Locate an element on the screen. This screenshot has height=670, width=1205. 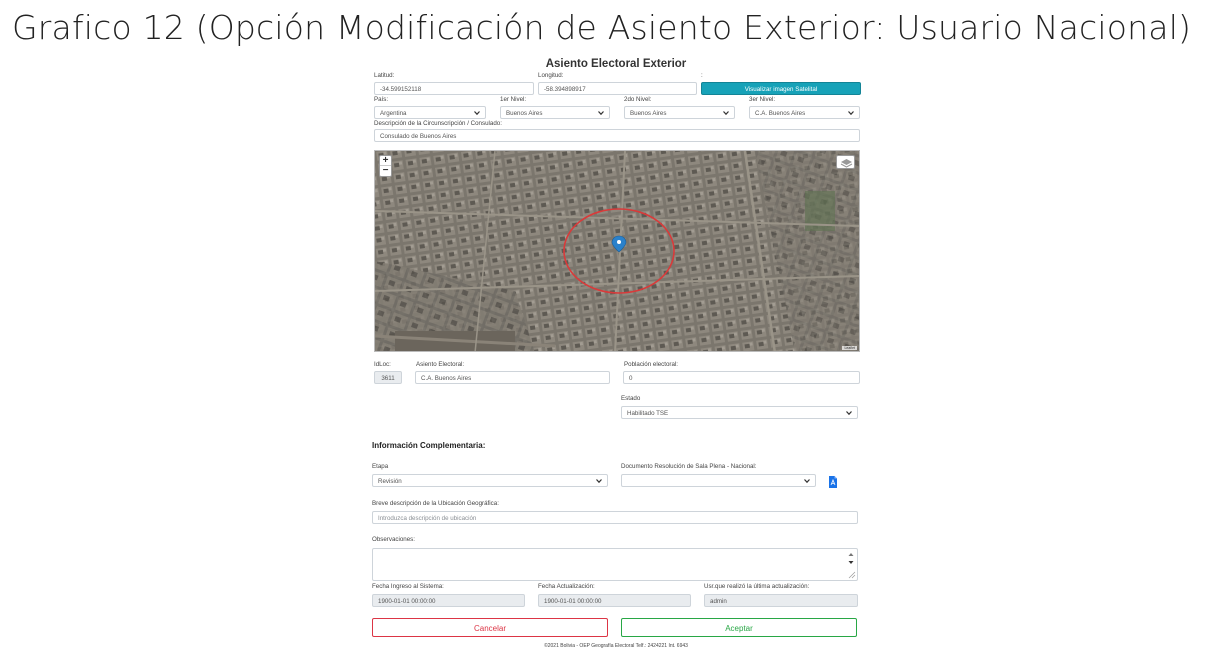
update-date-label: Fecha Actualización: is located at coordinates (566, 586).